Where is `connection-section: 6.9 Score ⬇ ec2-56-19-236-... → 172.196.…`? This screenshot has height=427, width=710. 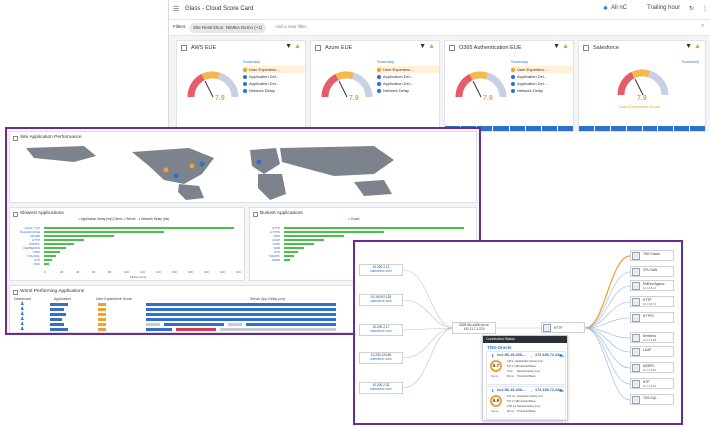 connection-section: 6.9 Score ⬇ ec2-56-19-236-... → 172.196.… is located at coordinates (526, 403).